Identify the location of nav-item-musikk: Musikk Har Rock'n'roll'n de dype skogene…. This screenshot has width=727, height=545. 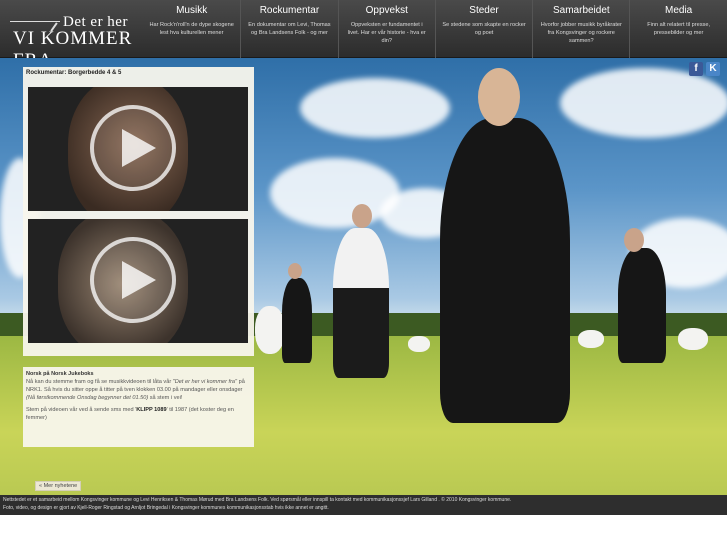
(191, 29).